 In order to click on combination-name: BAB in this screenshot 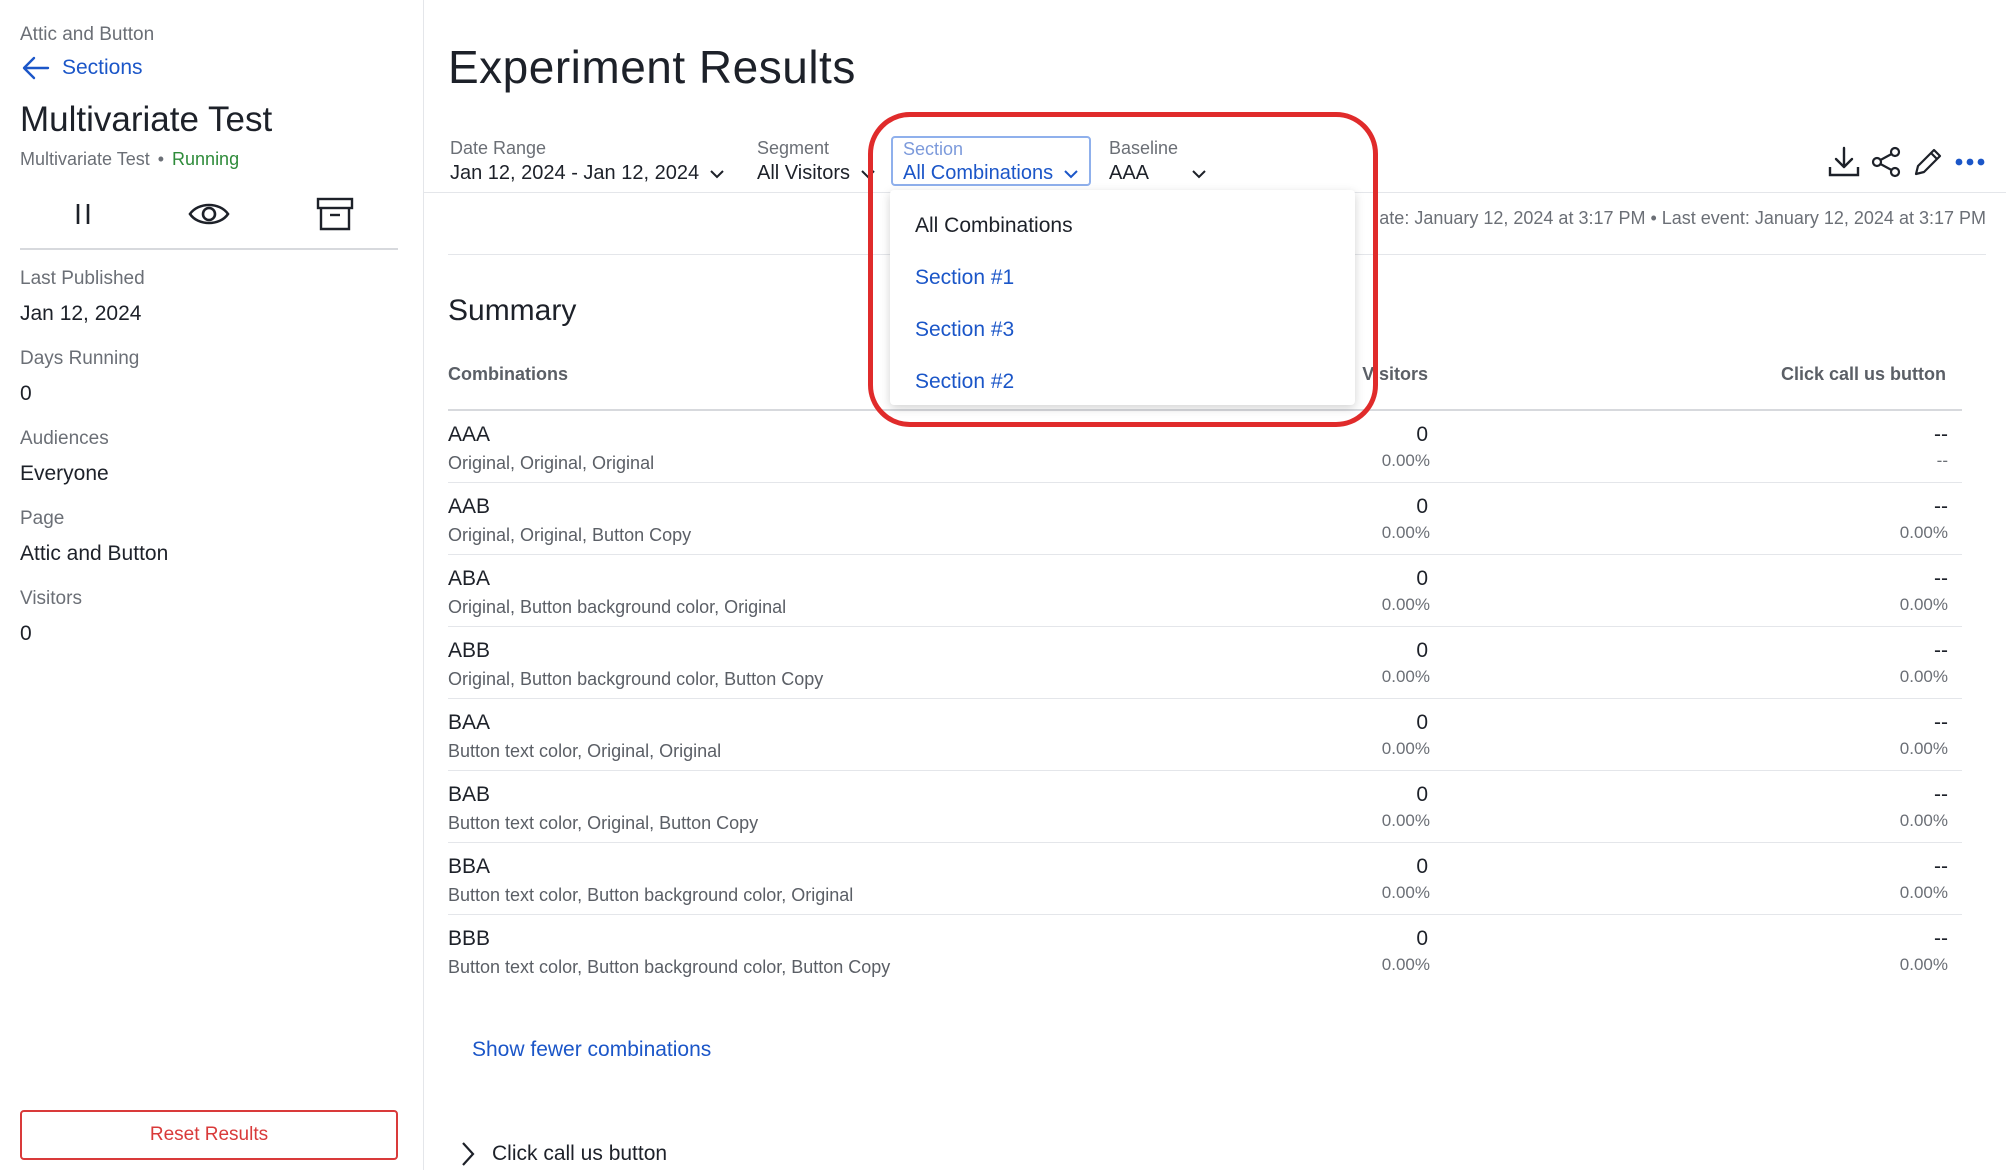, I will do `click(469, 794)`.